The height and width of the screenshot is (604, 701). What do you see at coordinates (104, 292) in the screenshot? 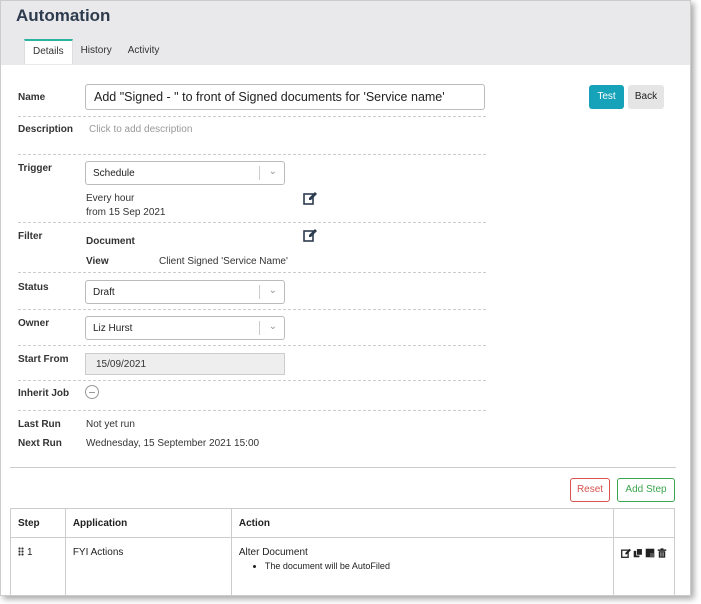
I see `status-select-value: Draft` at bounding box center [104, 292].